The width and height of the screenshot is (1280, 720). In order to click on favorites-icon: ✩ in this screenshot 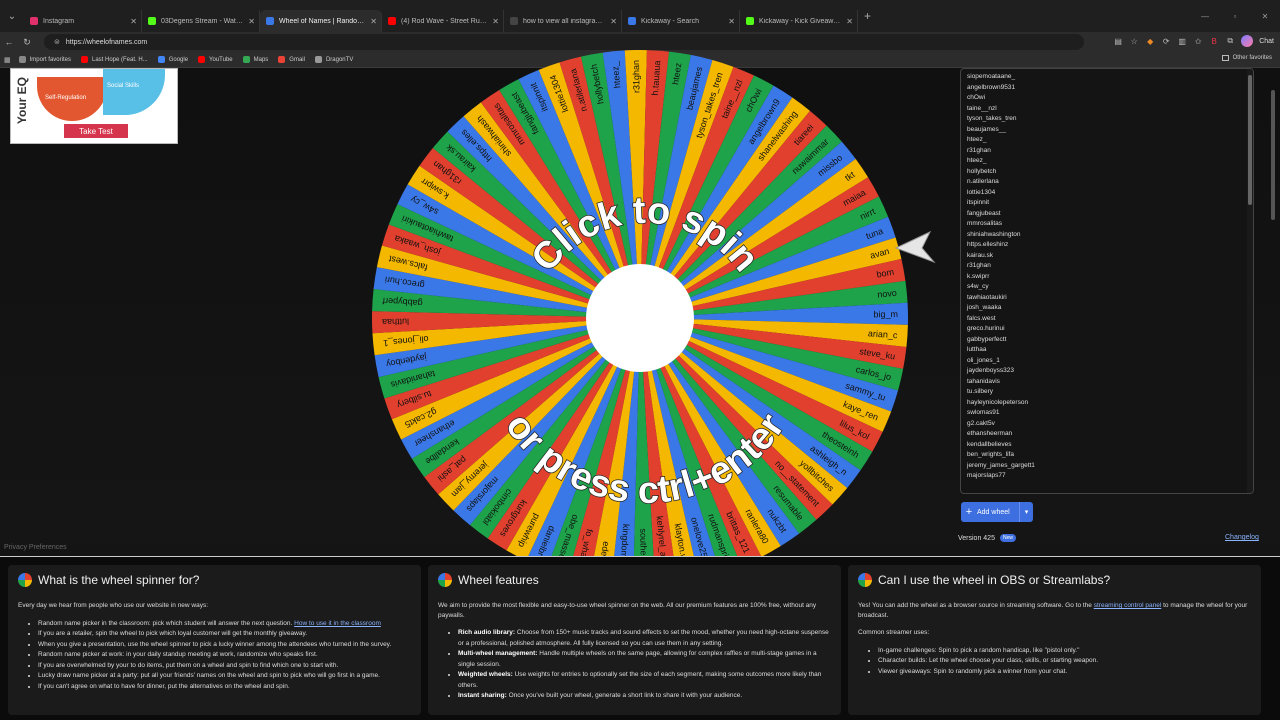, I will do `click(1198, 41)`.